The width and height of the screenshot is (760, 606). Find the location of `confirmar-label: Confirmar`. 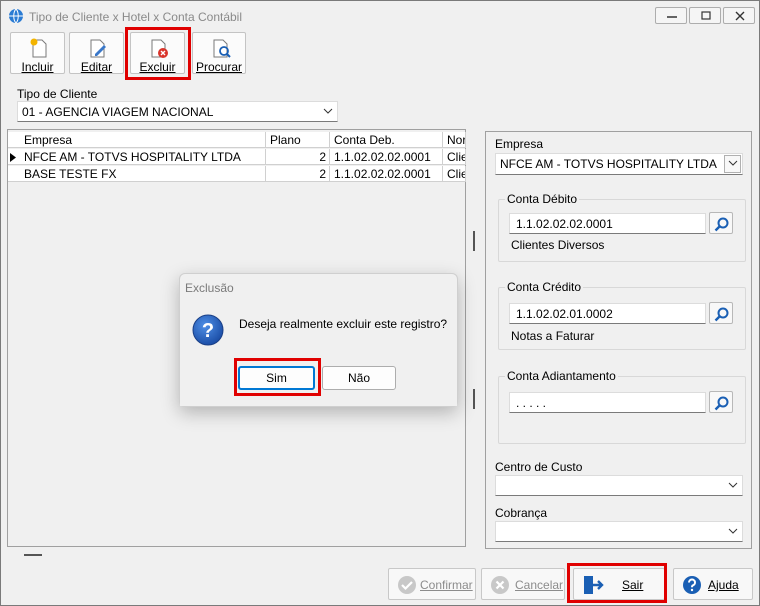

confirmar-label: Confirmar is located at coordinates (446, 585).